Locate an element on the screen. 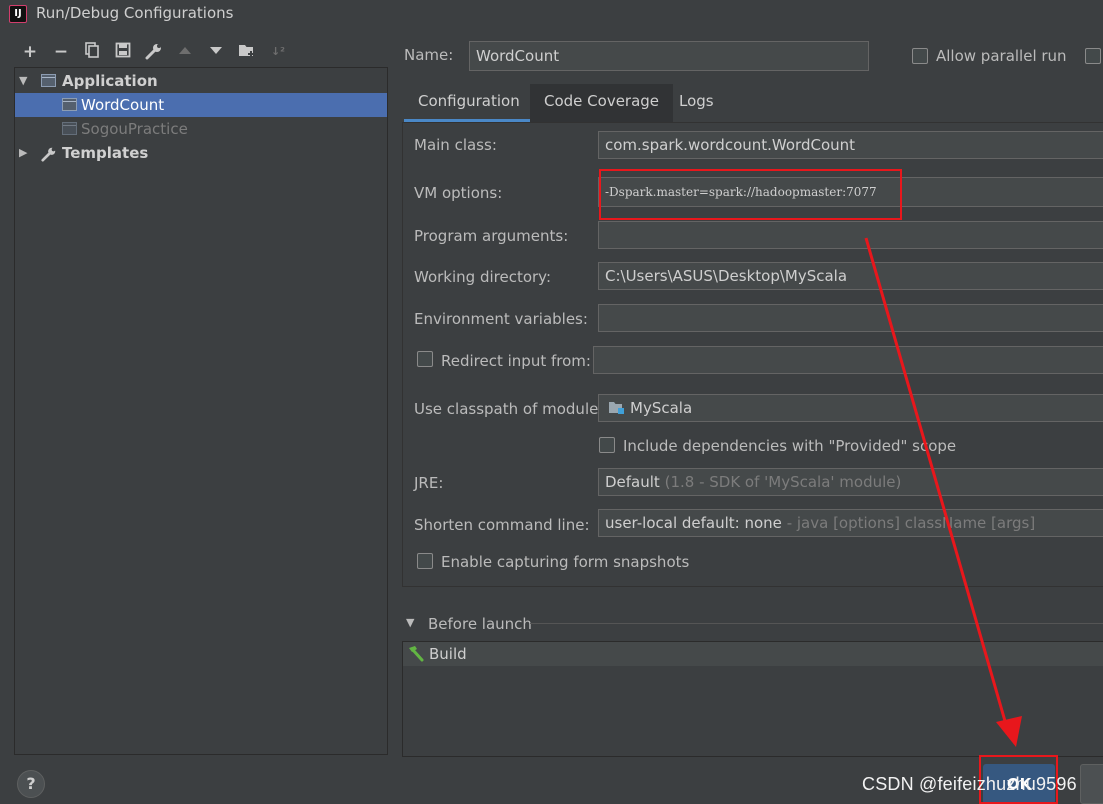 The height and width of the screenshot is (804, 1103). redirect-input-label: Redirect input from: is located at coordinates (516, 361).